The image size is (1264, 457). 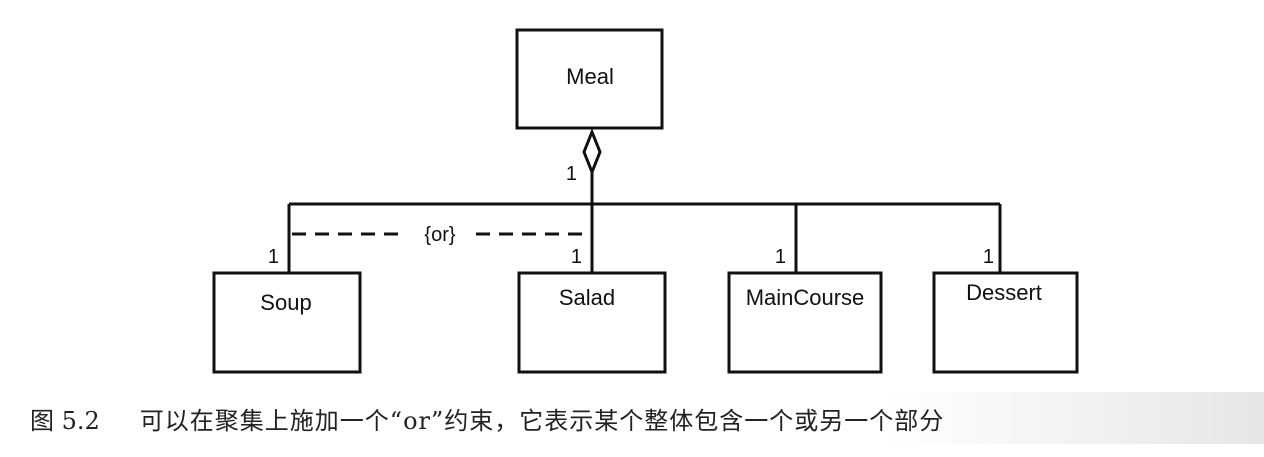 I want to click on figure-number: 图 5.2, so click(x=65, y=420).